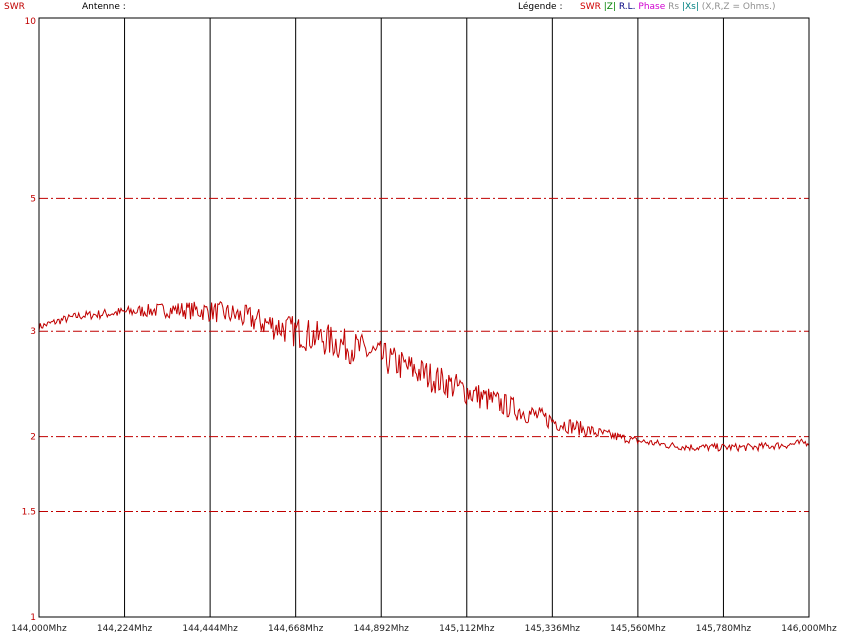 The image size is (850, 637). I want to click on x-tick-label: 144,000Mhz, so click(39, 629).